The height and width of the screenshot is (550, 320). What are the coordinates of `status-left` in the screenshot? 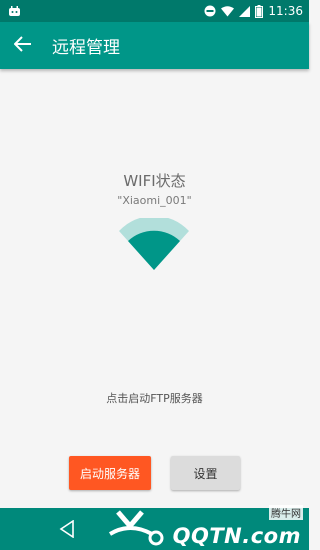 It's located at (14, 11).